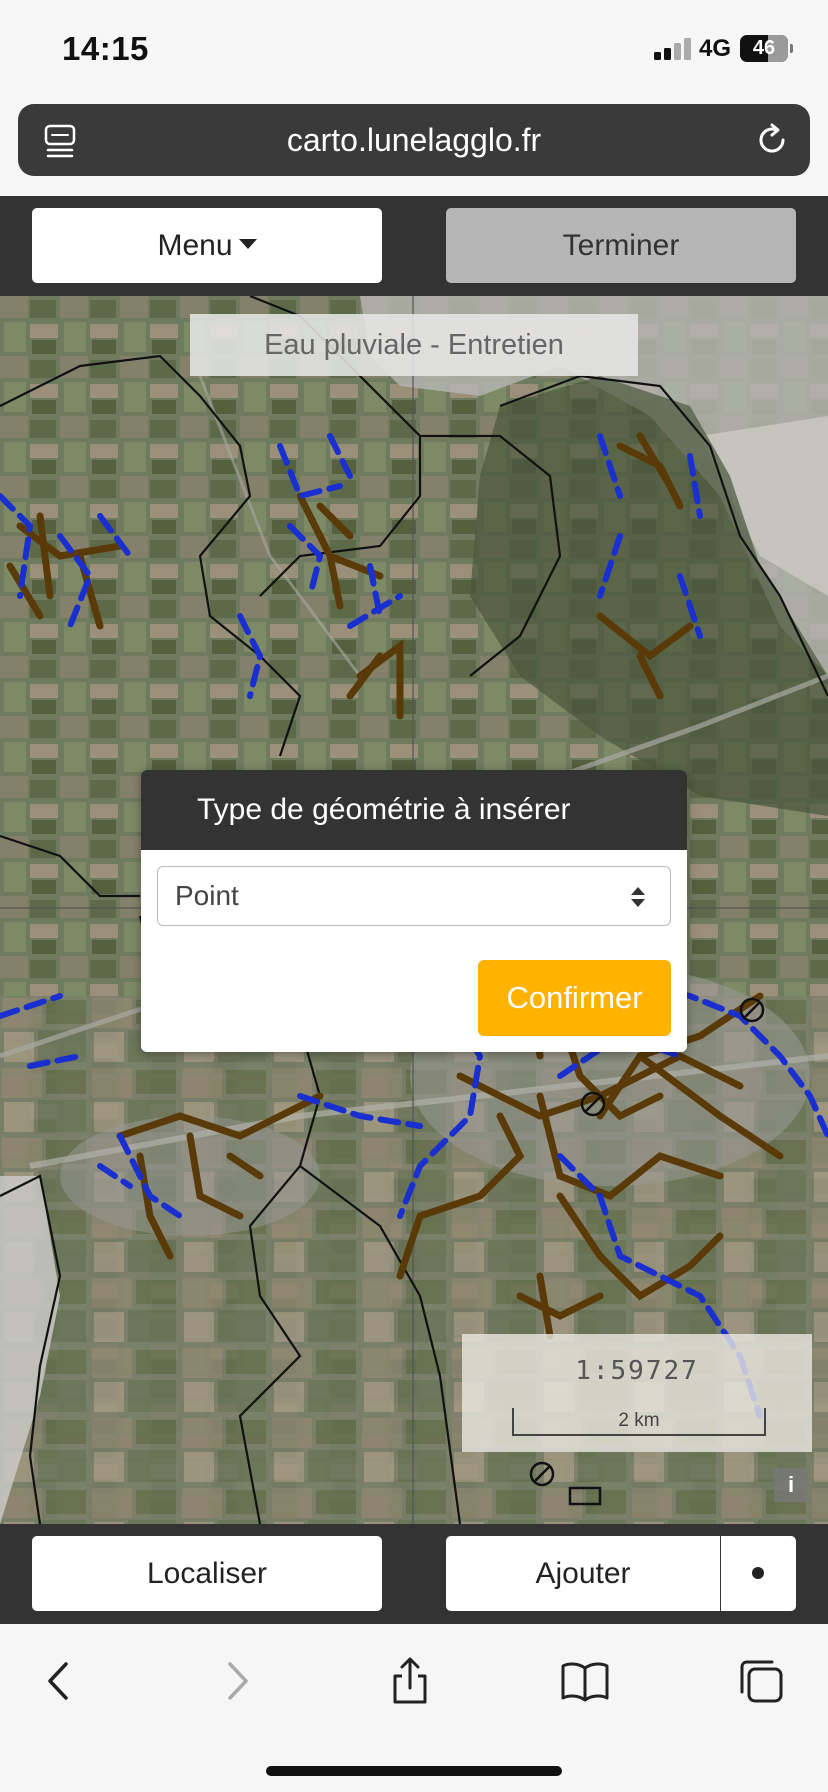 The width and height of the screenshot is (828, 1792). What do you see at coordinates (247, 244) in the screenshot?
I see `caret-down-icon` at bounding box center [247, 244].